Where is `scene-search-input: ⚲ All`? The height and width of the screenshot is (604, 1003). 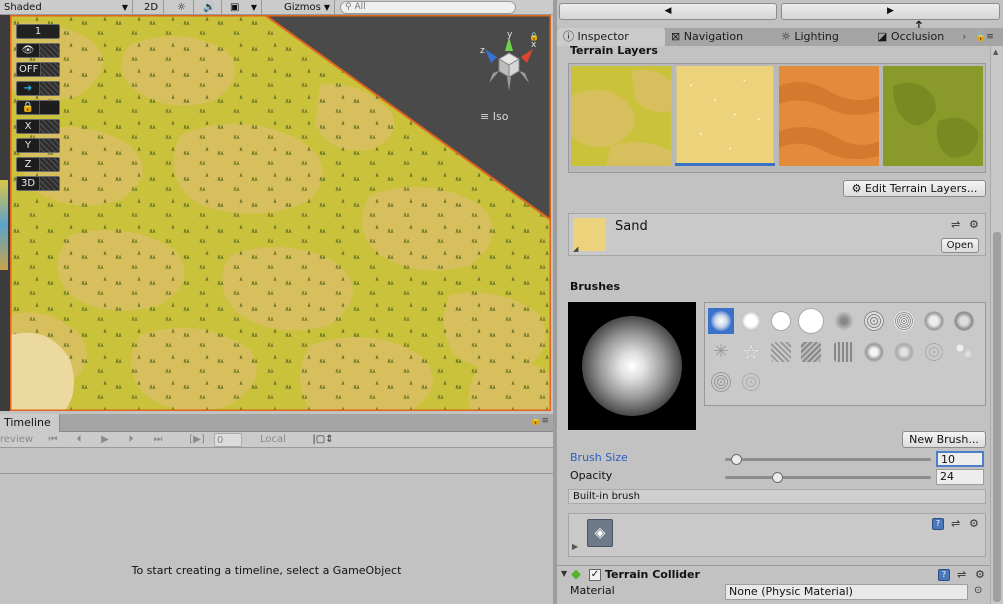 scene-search-input: ⚲ All is located at coordinates (428, 7).